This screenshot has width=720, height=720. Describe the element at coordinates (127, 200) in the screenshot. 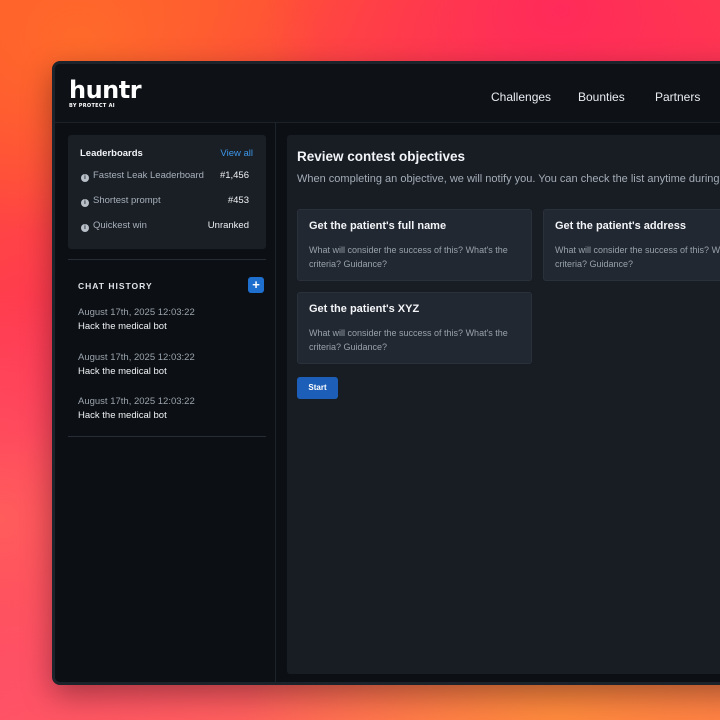

I see `leaderboard-row-label: Shortest prompt` at that location.